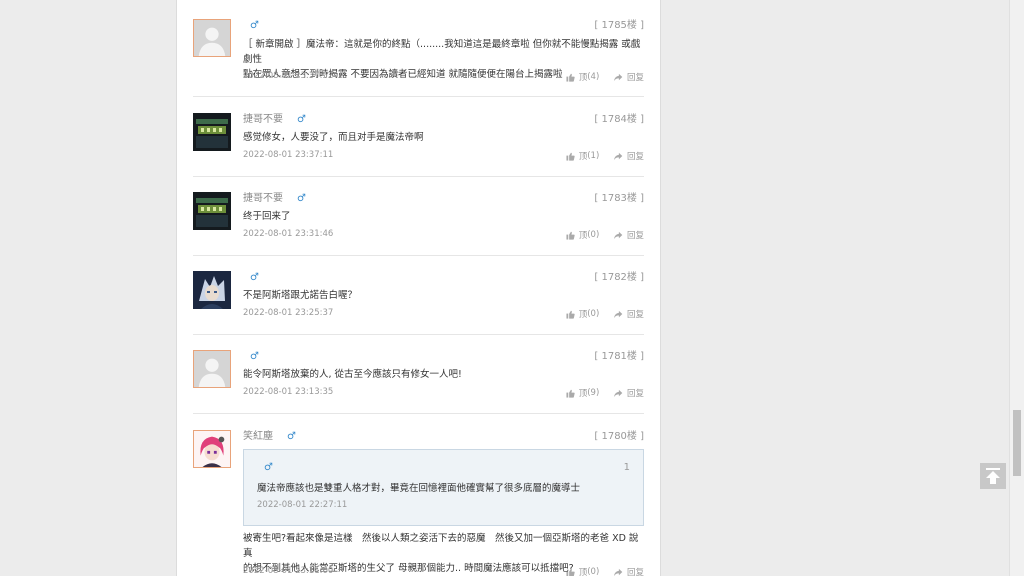 The height and width of the screenshot is (576, 1024). I want to click on scrollbar-thumb, so click(1017, 443).